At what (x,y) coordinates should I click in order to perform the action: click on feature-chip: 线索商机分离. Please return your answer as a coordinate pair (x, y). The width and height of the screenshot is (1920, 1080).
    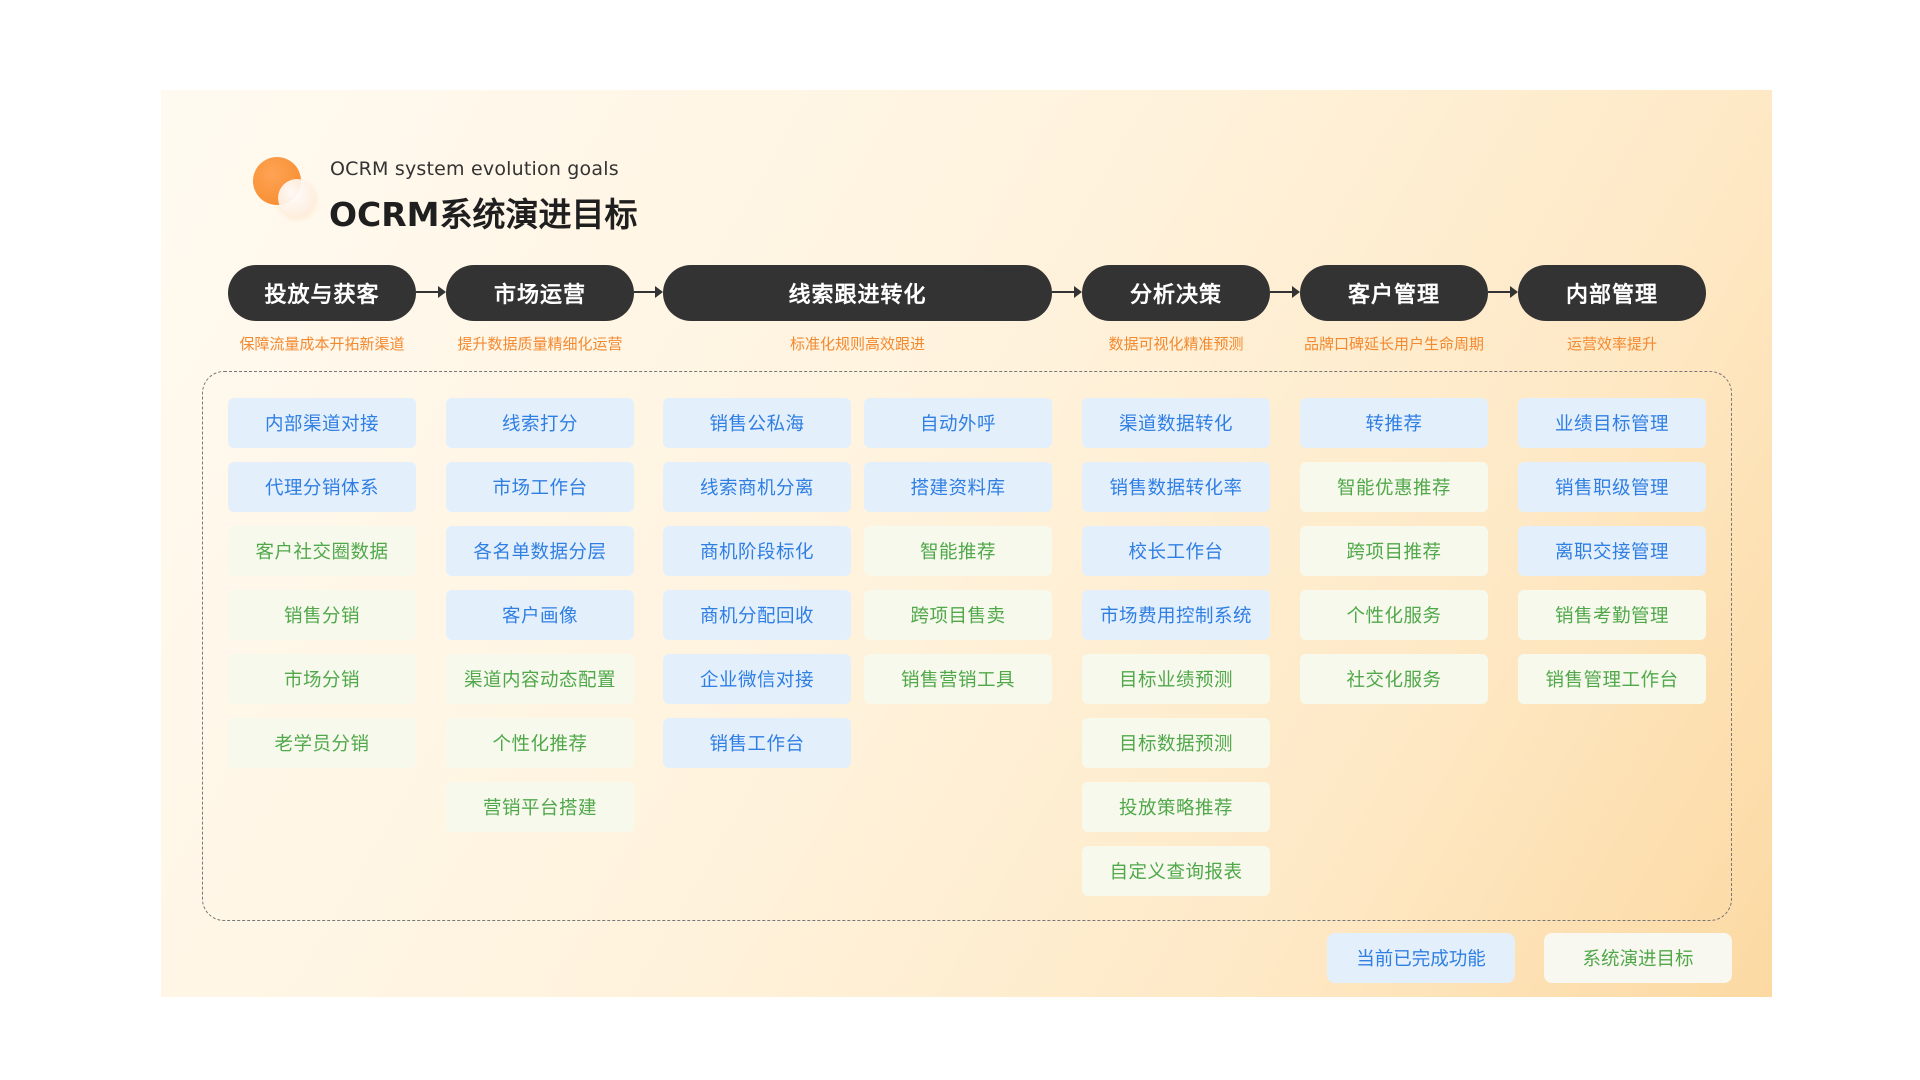
    Looking at the image, I should click on (757, 487).